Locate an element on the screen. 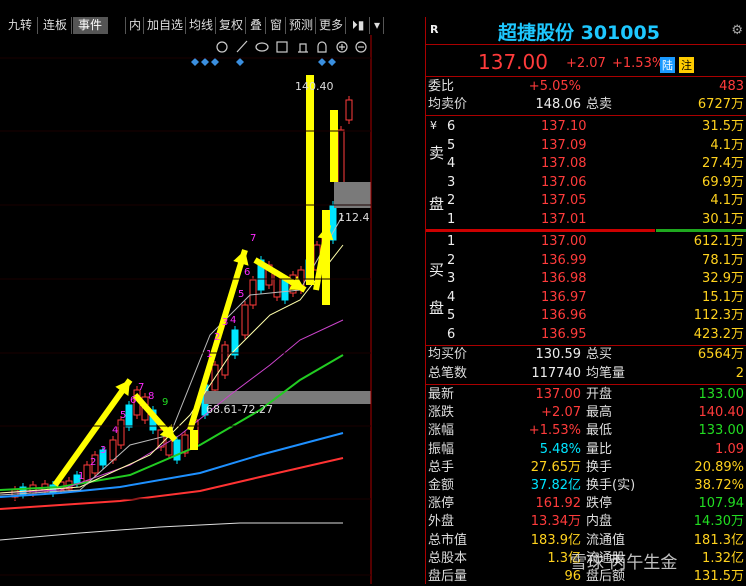 This screenshot has height=586, width=746. trades-row: 总笔数 117740 均笔量 2 is located at coordinates (586, 373).